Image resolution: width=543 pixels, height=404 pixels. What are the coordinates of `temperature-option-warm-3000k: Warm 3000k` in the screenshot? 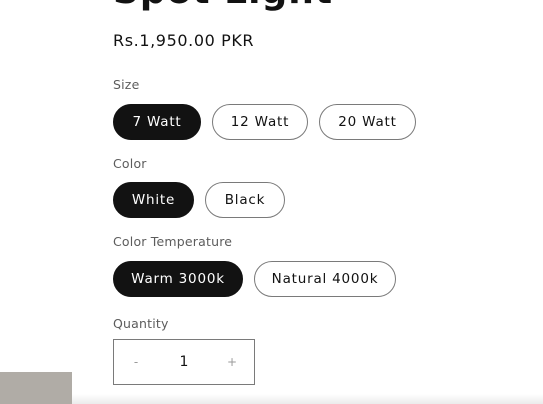 It's located at (178, 279).